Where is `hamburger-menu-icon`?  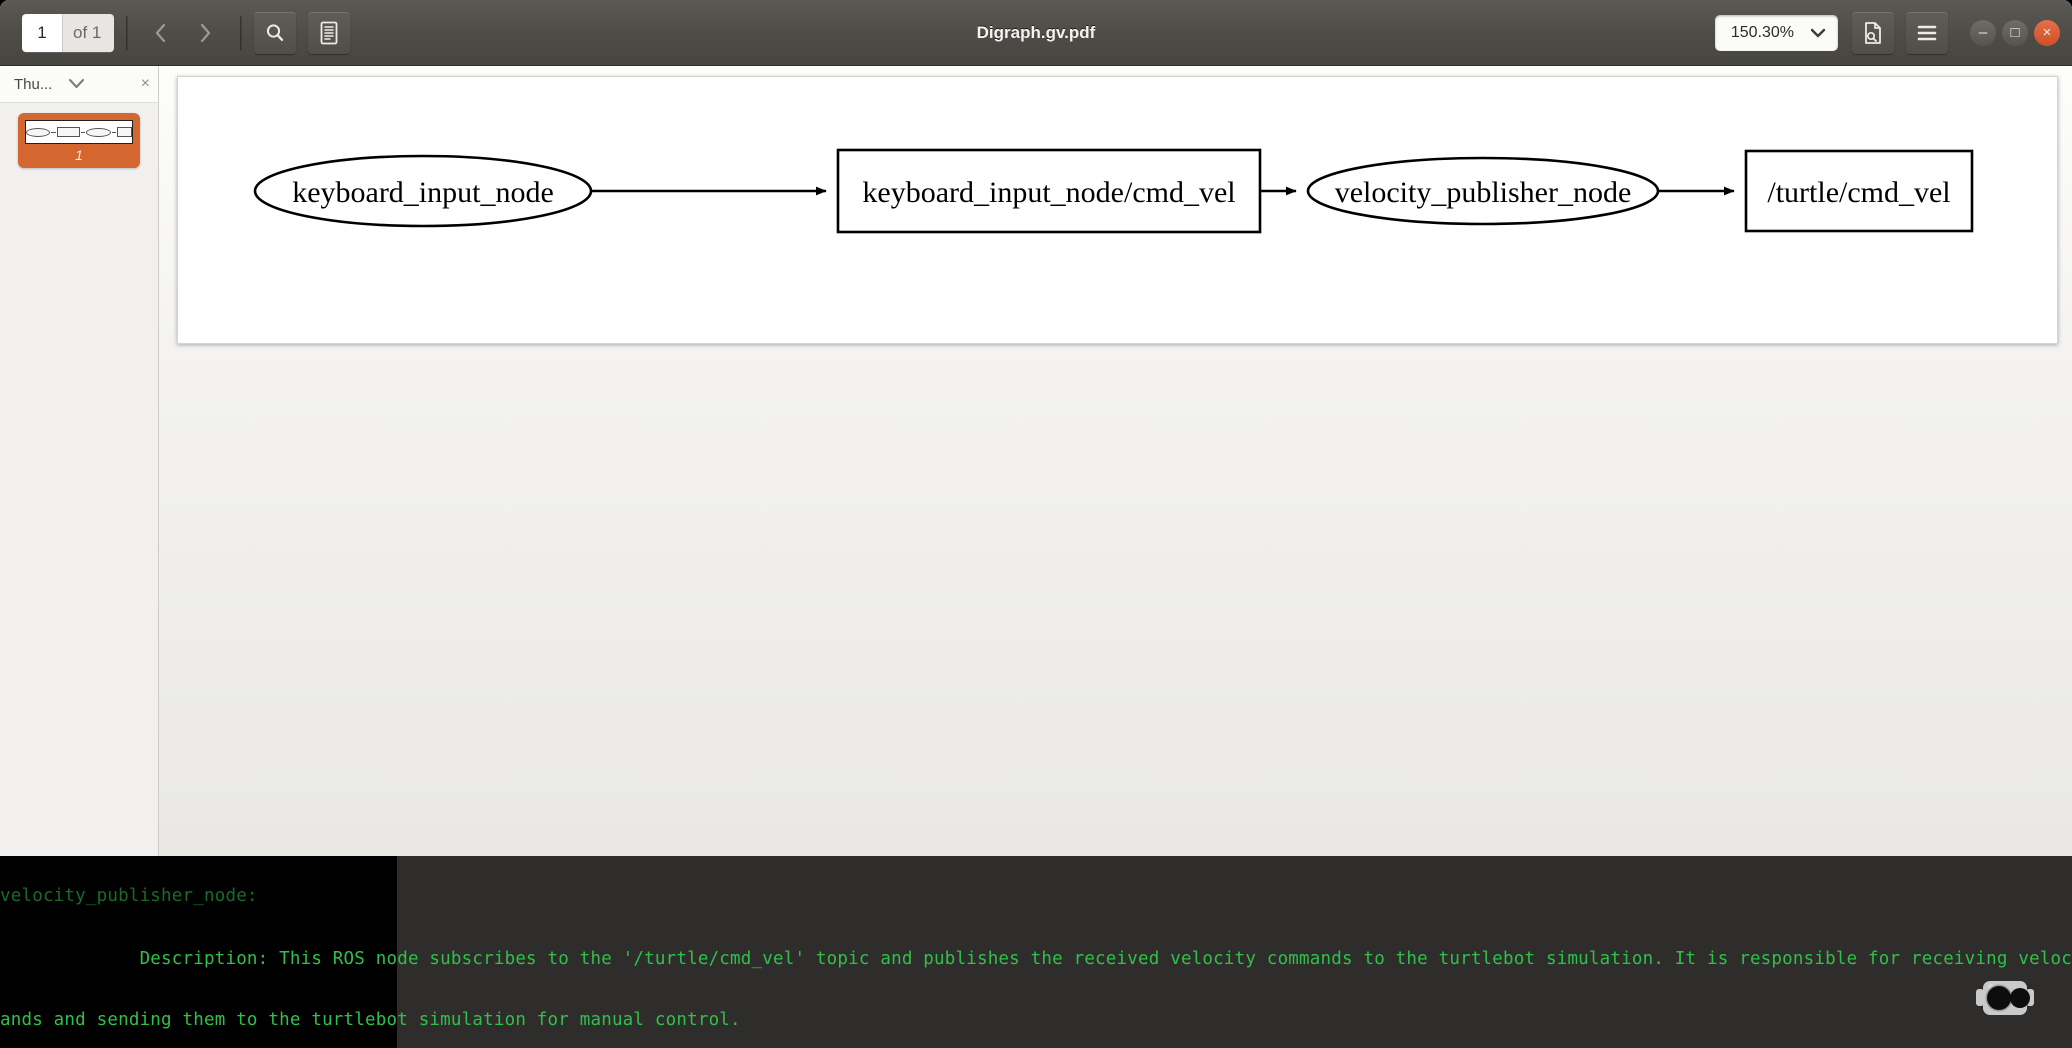 hamburger-menu-icon is located at coordinates (1927, 32).